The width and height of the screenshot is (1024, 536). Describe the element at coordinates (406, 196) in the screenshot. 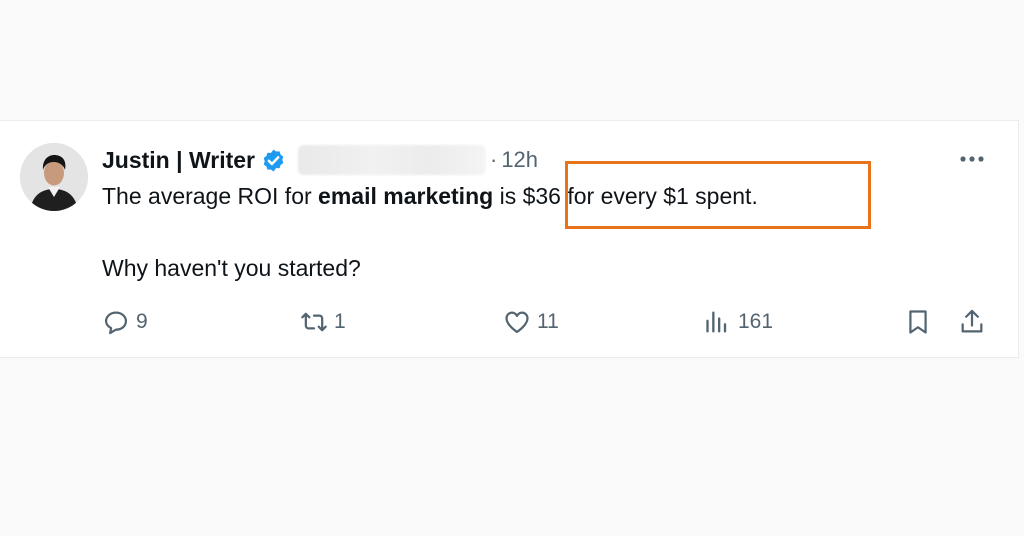

I see `text-bold: email marketing` at that location.